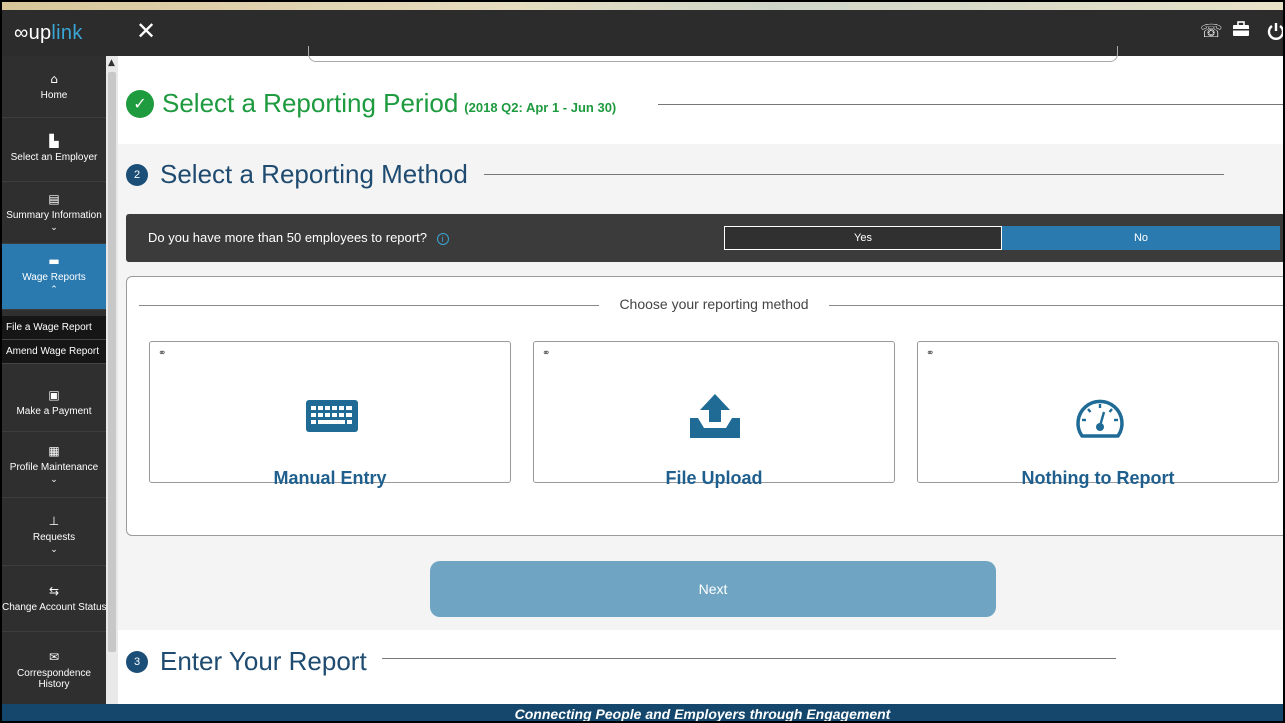  I want to click on no-button: No, so click(1141, 238).